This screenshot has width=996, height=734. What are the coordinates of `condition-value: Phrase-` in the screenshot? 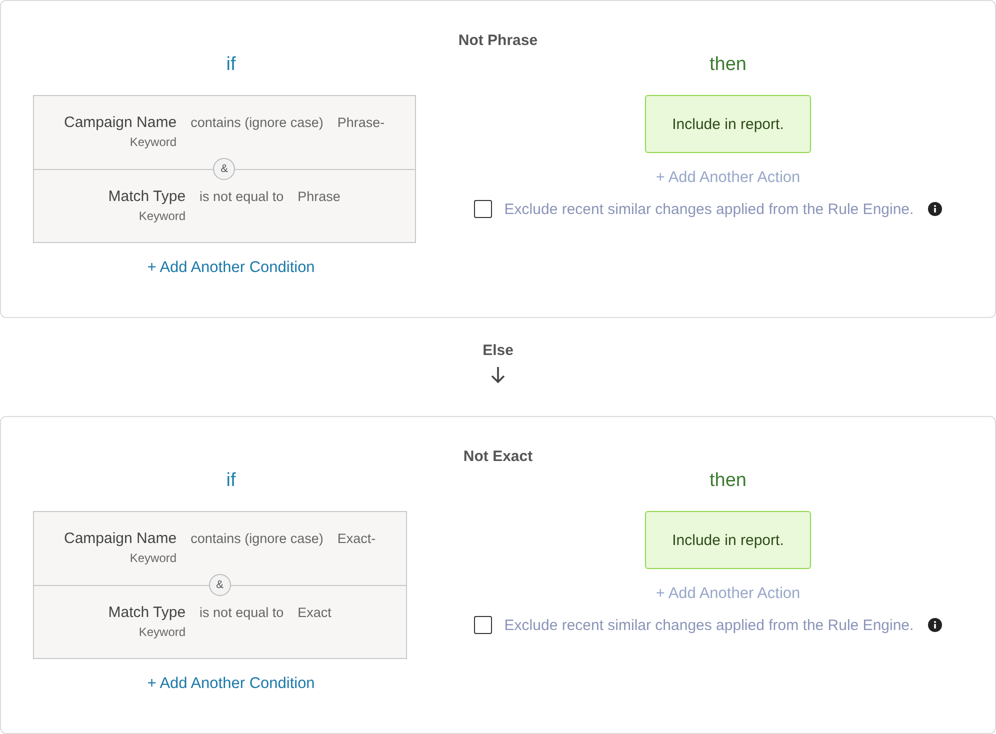 It's located at (361, 122).